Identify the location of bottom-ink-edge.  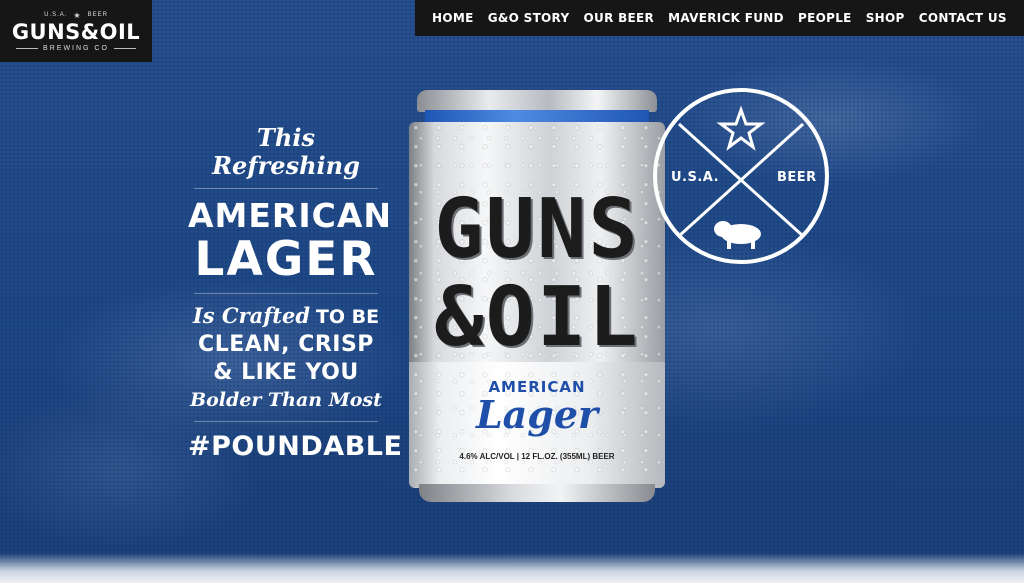
(512, 568).